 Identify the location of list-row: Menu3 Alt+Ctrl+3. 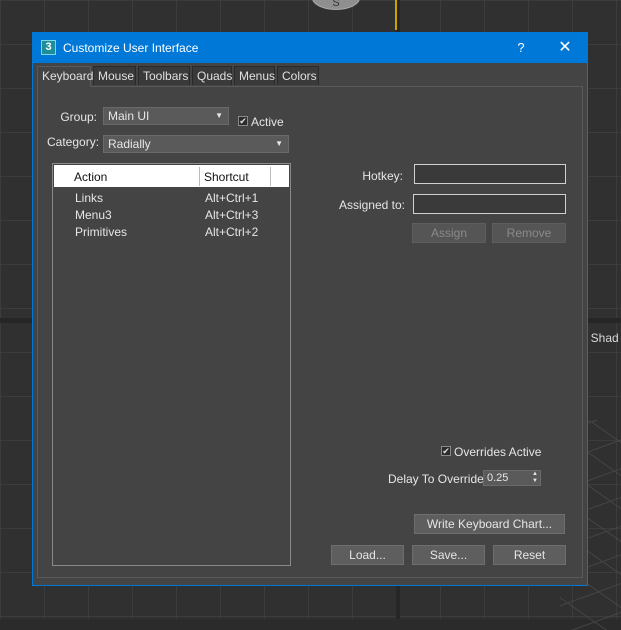
(171, 215).